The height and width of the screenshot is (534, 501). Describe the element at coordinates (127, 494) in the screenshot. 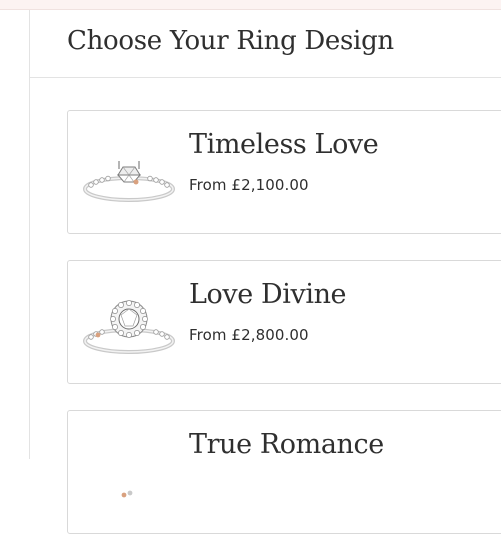

I see `ring-icon` at that location.